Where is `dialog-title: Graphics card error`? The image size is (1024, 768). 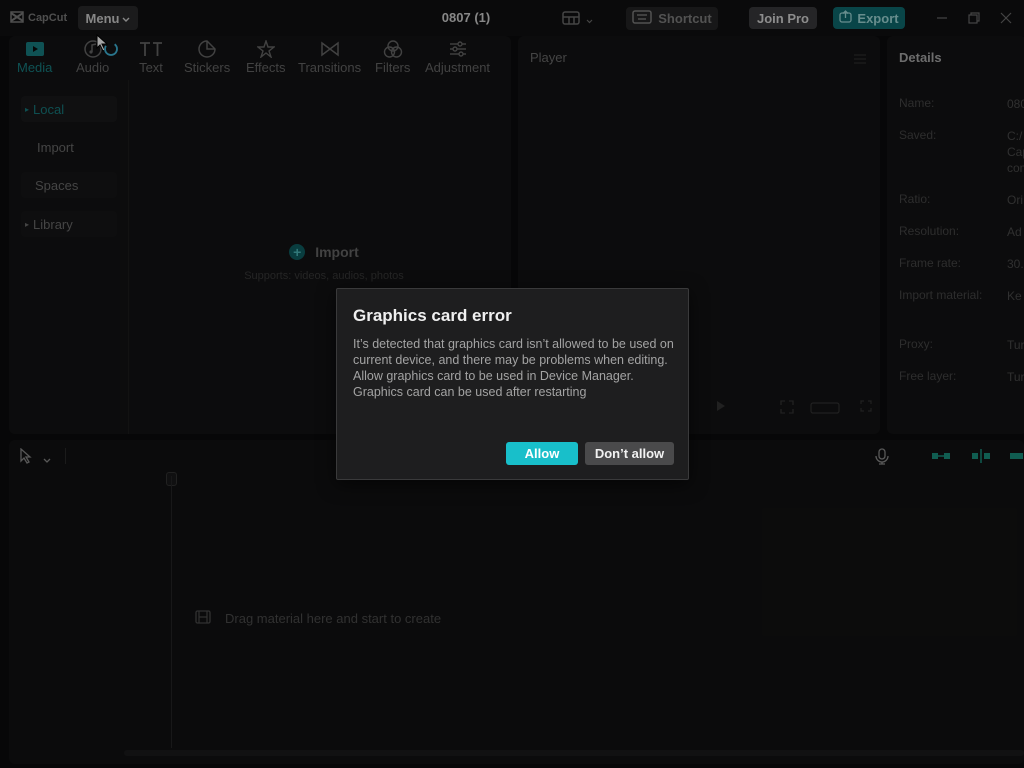 dialog-title: Graphics card error is located at coordinates (432, 315).